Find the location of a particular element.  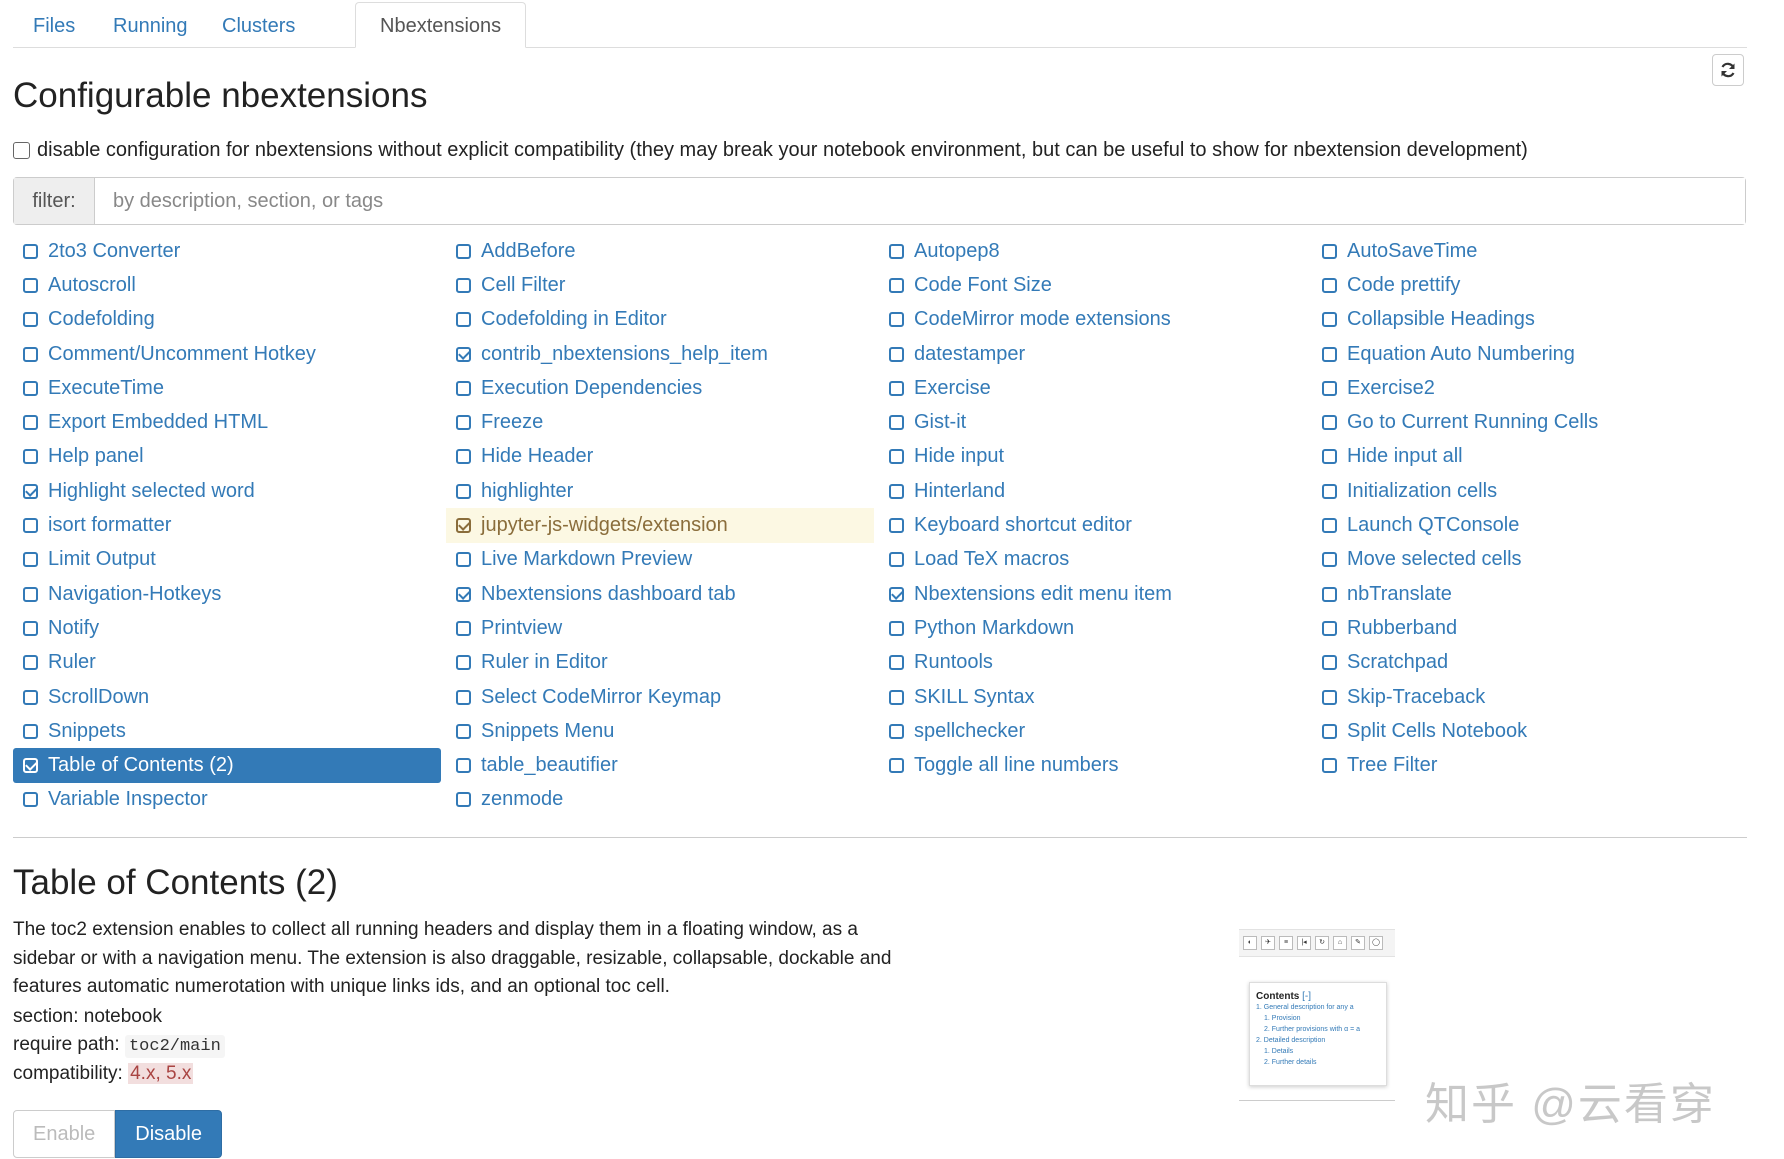

nbextension-item: zenmode is located at coordinates (662, 800).